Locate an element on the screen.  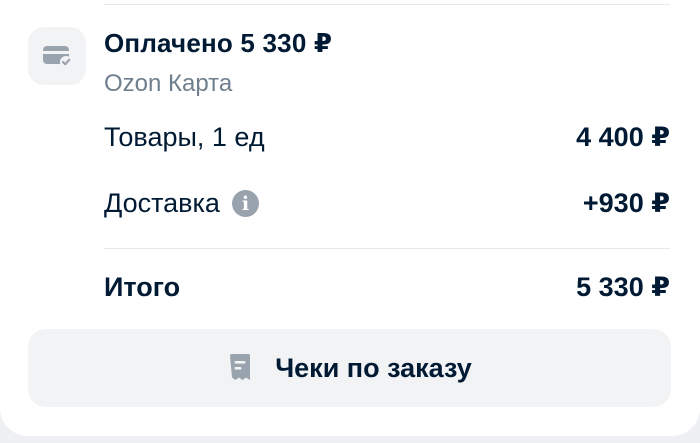
goods-label: Товары, 1 ед is located at coordinates (184, 137).